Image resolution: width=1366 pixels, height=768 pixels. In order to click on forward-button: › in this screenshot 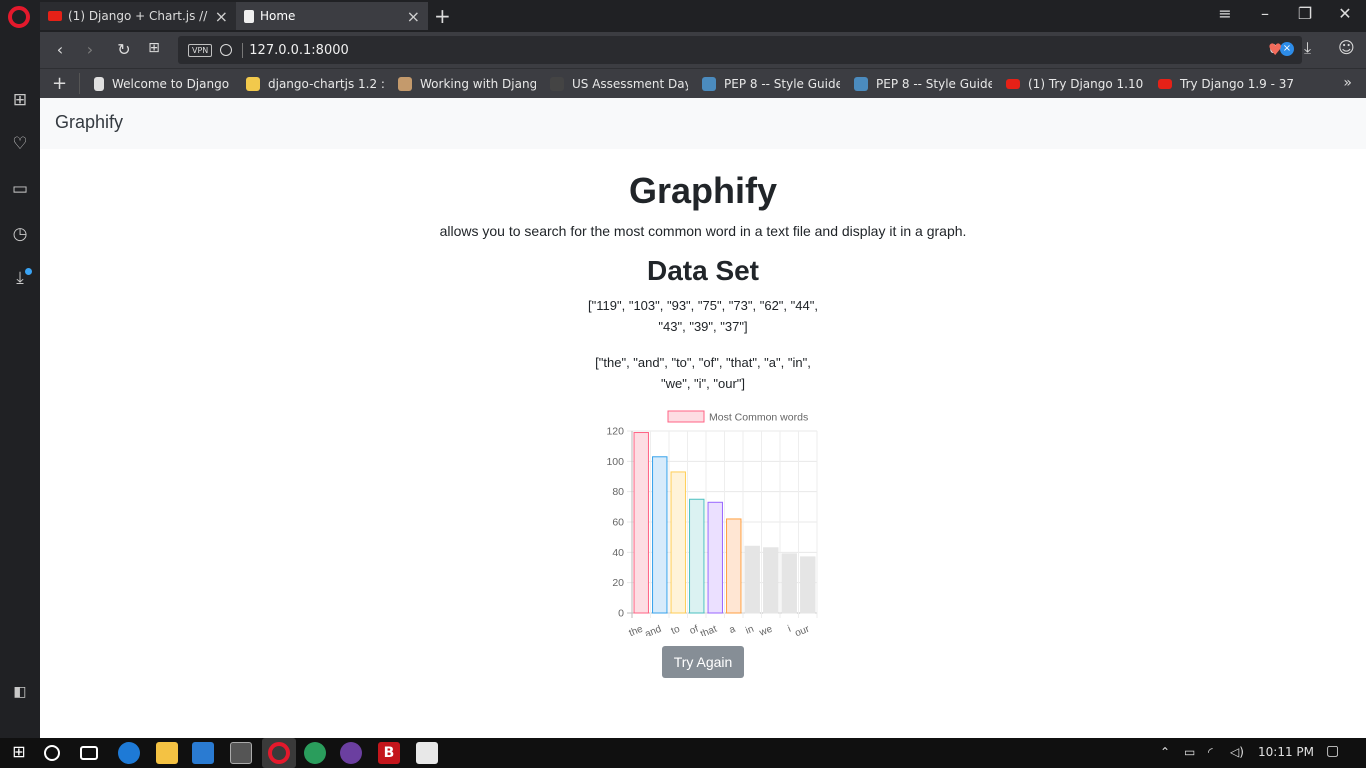, I will do `click(90, 49)`.